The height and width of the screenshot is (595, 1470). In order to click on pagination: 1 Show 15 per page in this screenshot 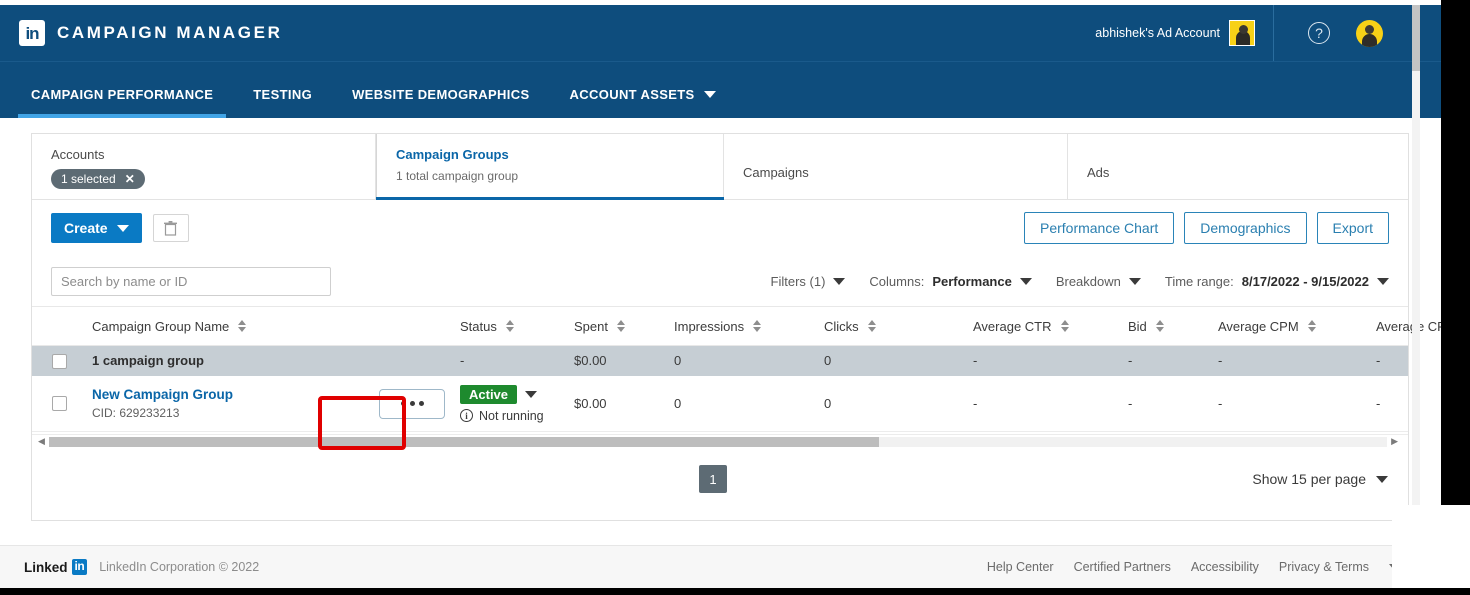, I will do `click(720, 479)`.